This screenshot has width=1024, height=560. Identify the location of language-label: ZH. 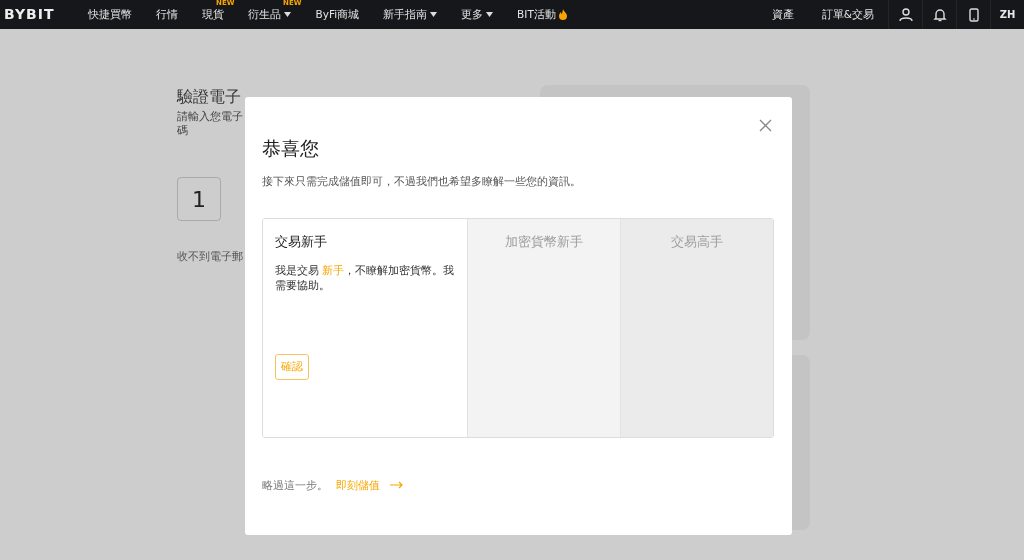
(1007, 14).